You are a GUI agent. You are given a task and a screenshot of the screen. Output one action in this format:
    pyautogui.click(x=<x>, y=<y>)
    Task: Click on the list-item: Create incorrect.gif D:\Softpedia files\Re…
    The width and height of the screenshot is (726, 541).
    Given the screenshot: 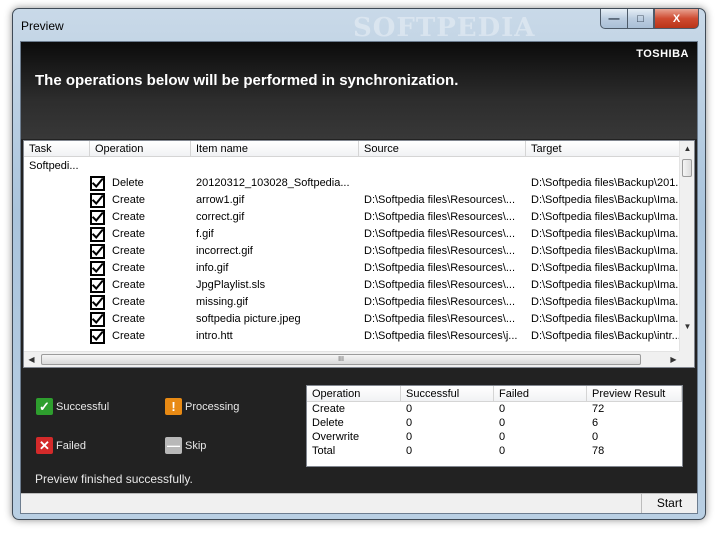 What is the action you would take?
    pyautogui.click(x=352, y=251)
    